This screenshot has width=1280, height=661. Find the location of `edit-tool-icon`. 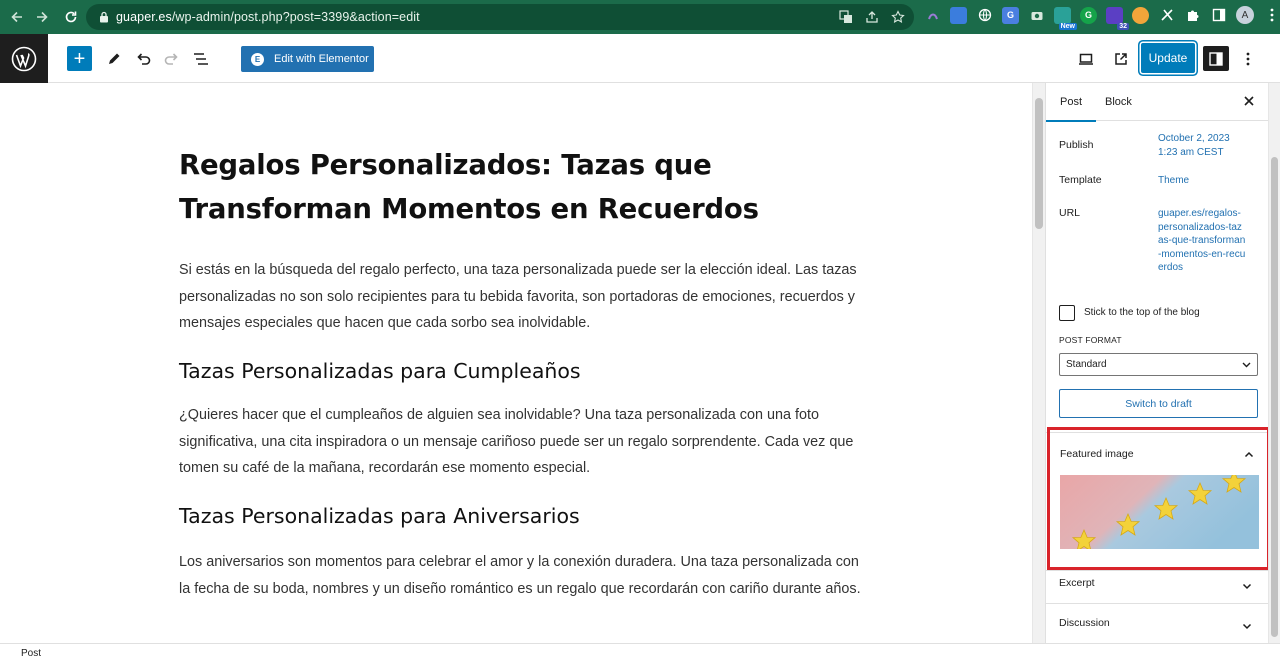

edit-tool-icon is located at coordinates (113, 58).